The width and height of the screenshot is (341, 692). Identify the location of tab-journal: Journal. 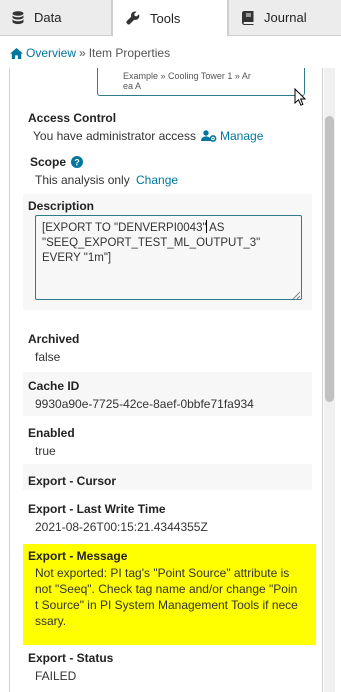
(284, 18).